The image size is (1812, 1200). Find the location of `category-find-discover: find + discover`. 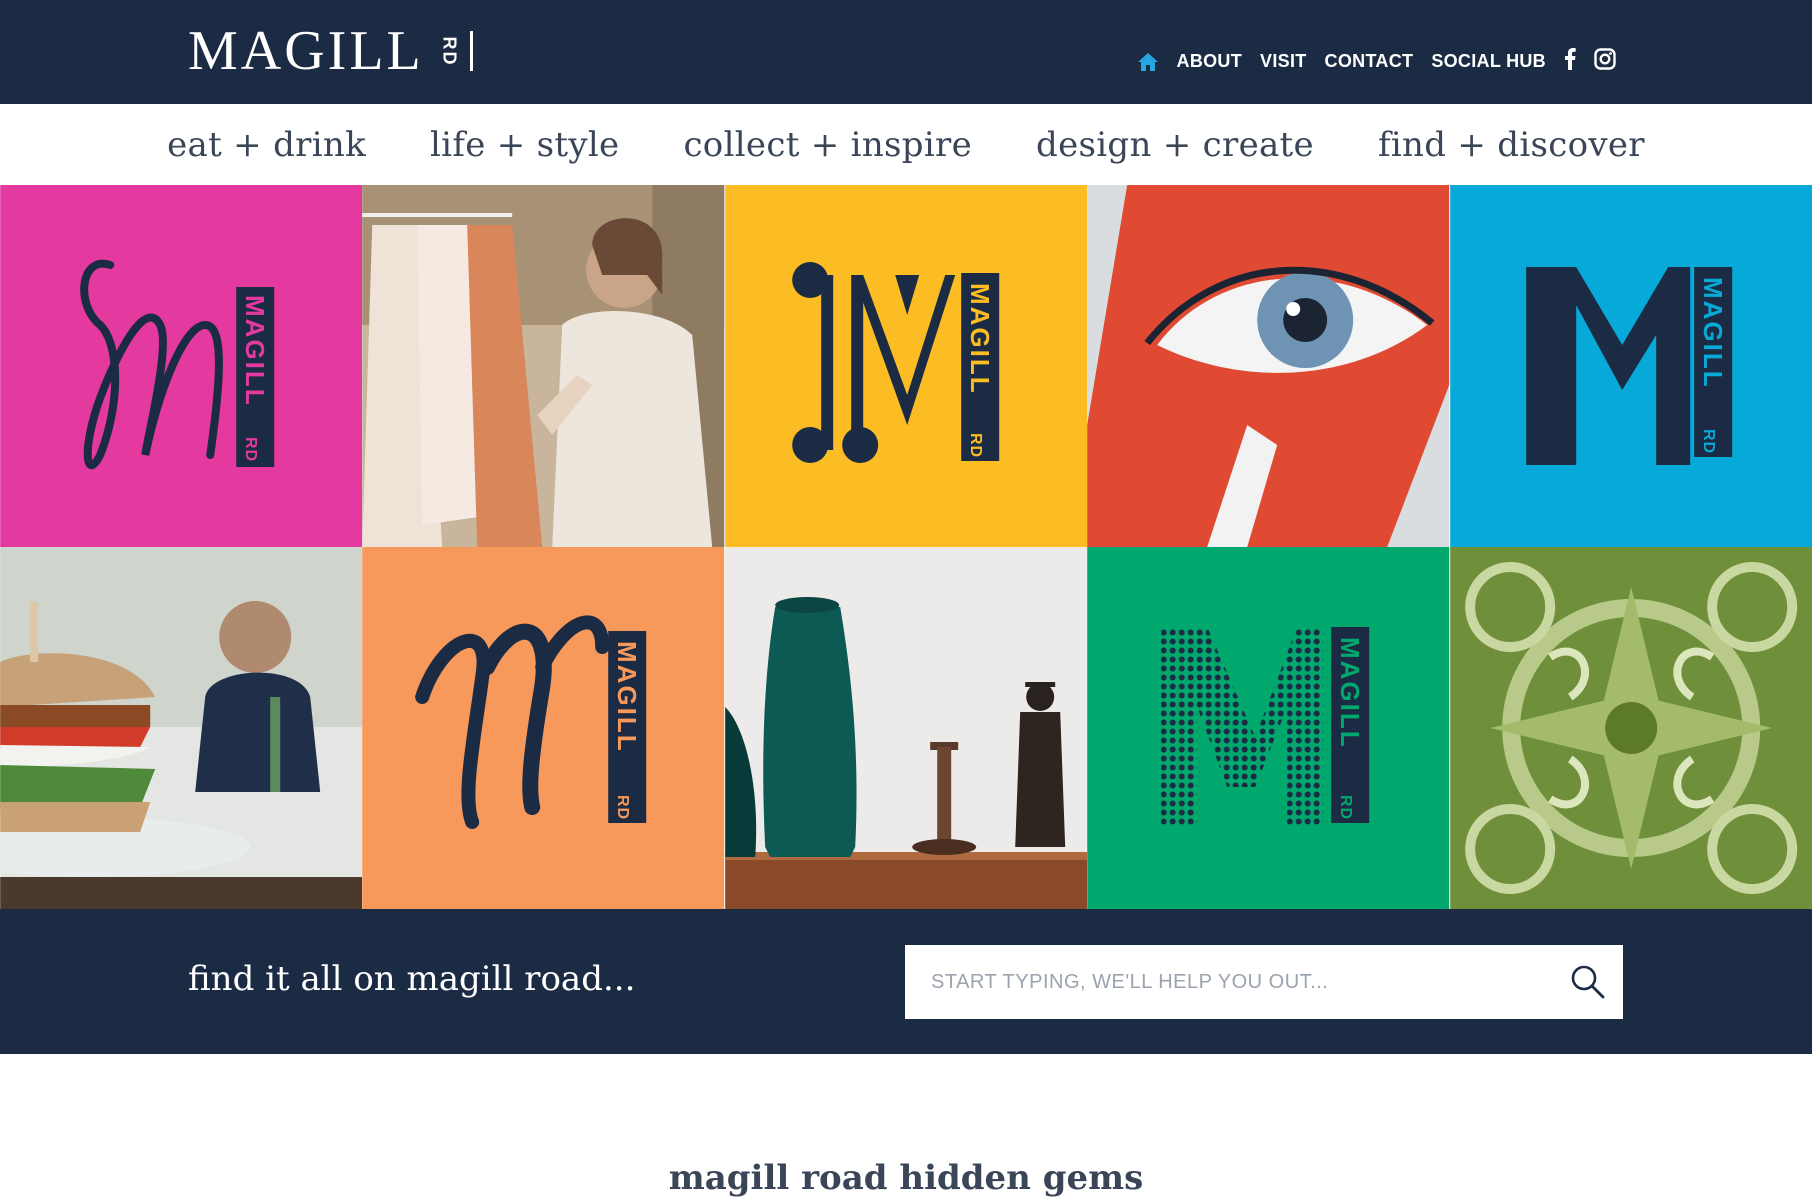

category-find-discover: find + discover is located at coordinates (1511, 145).